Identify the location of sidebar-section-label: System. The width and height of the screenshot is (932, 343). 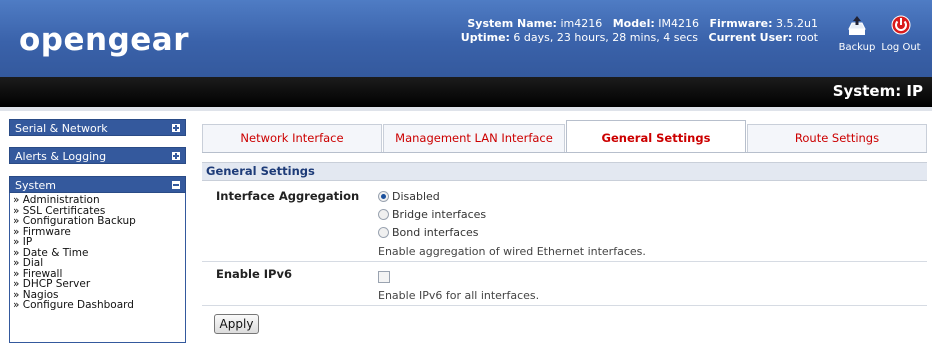
(36, 185).